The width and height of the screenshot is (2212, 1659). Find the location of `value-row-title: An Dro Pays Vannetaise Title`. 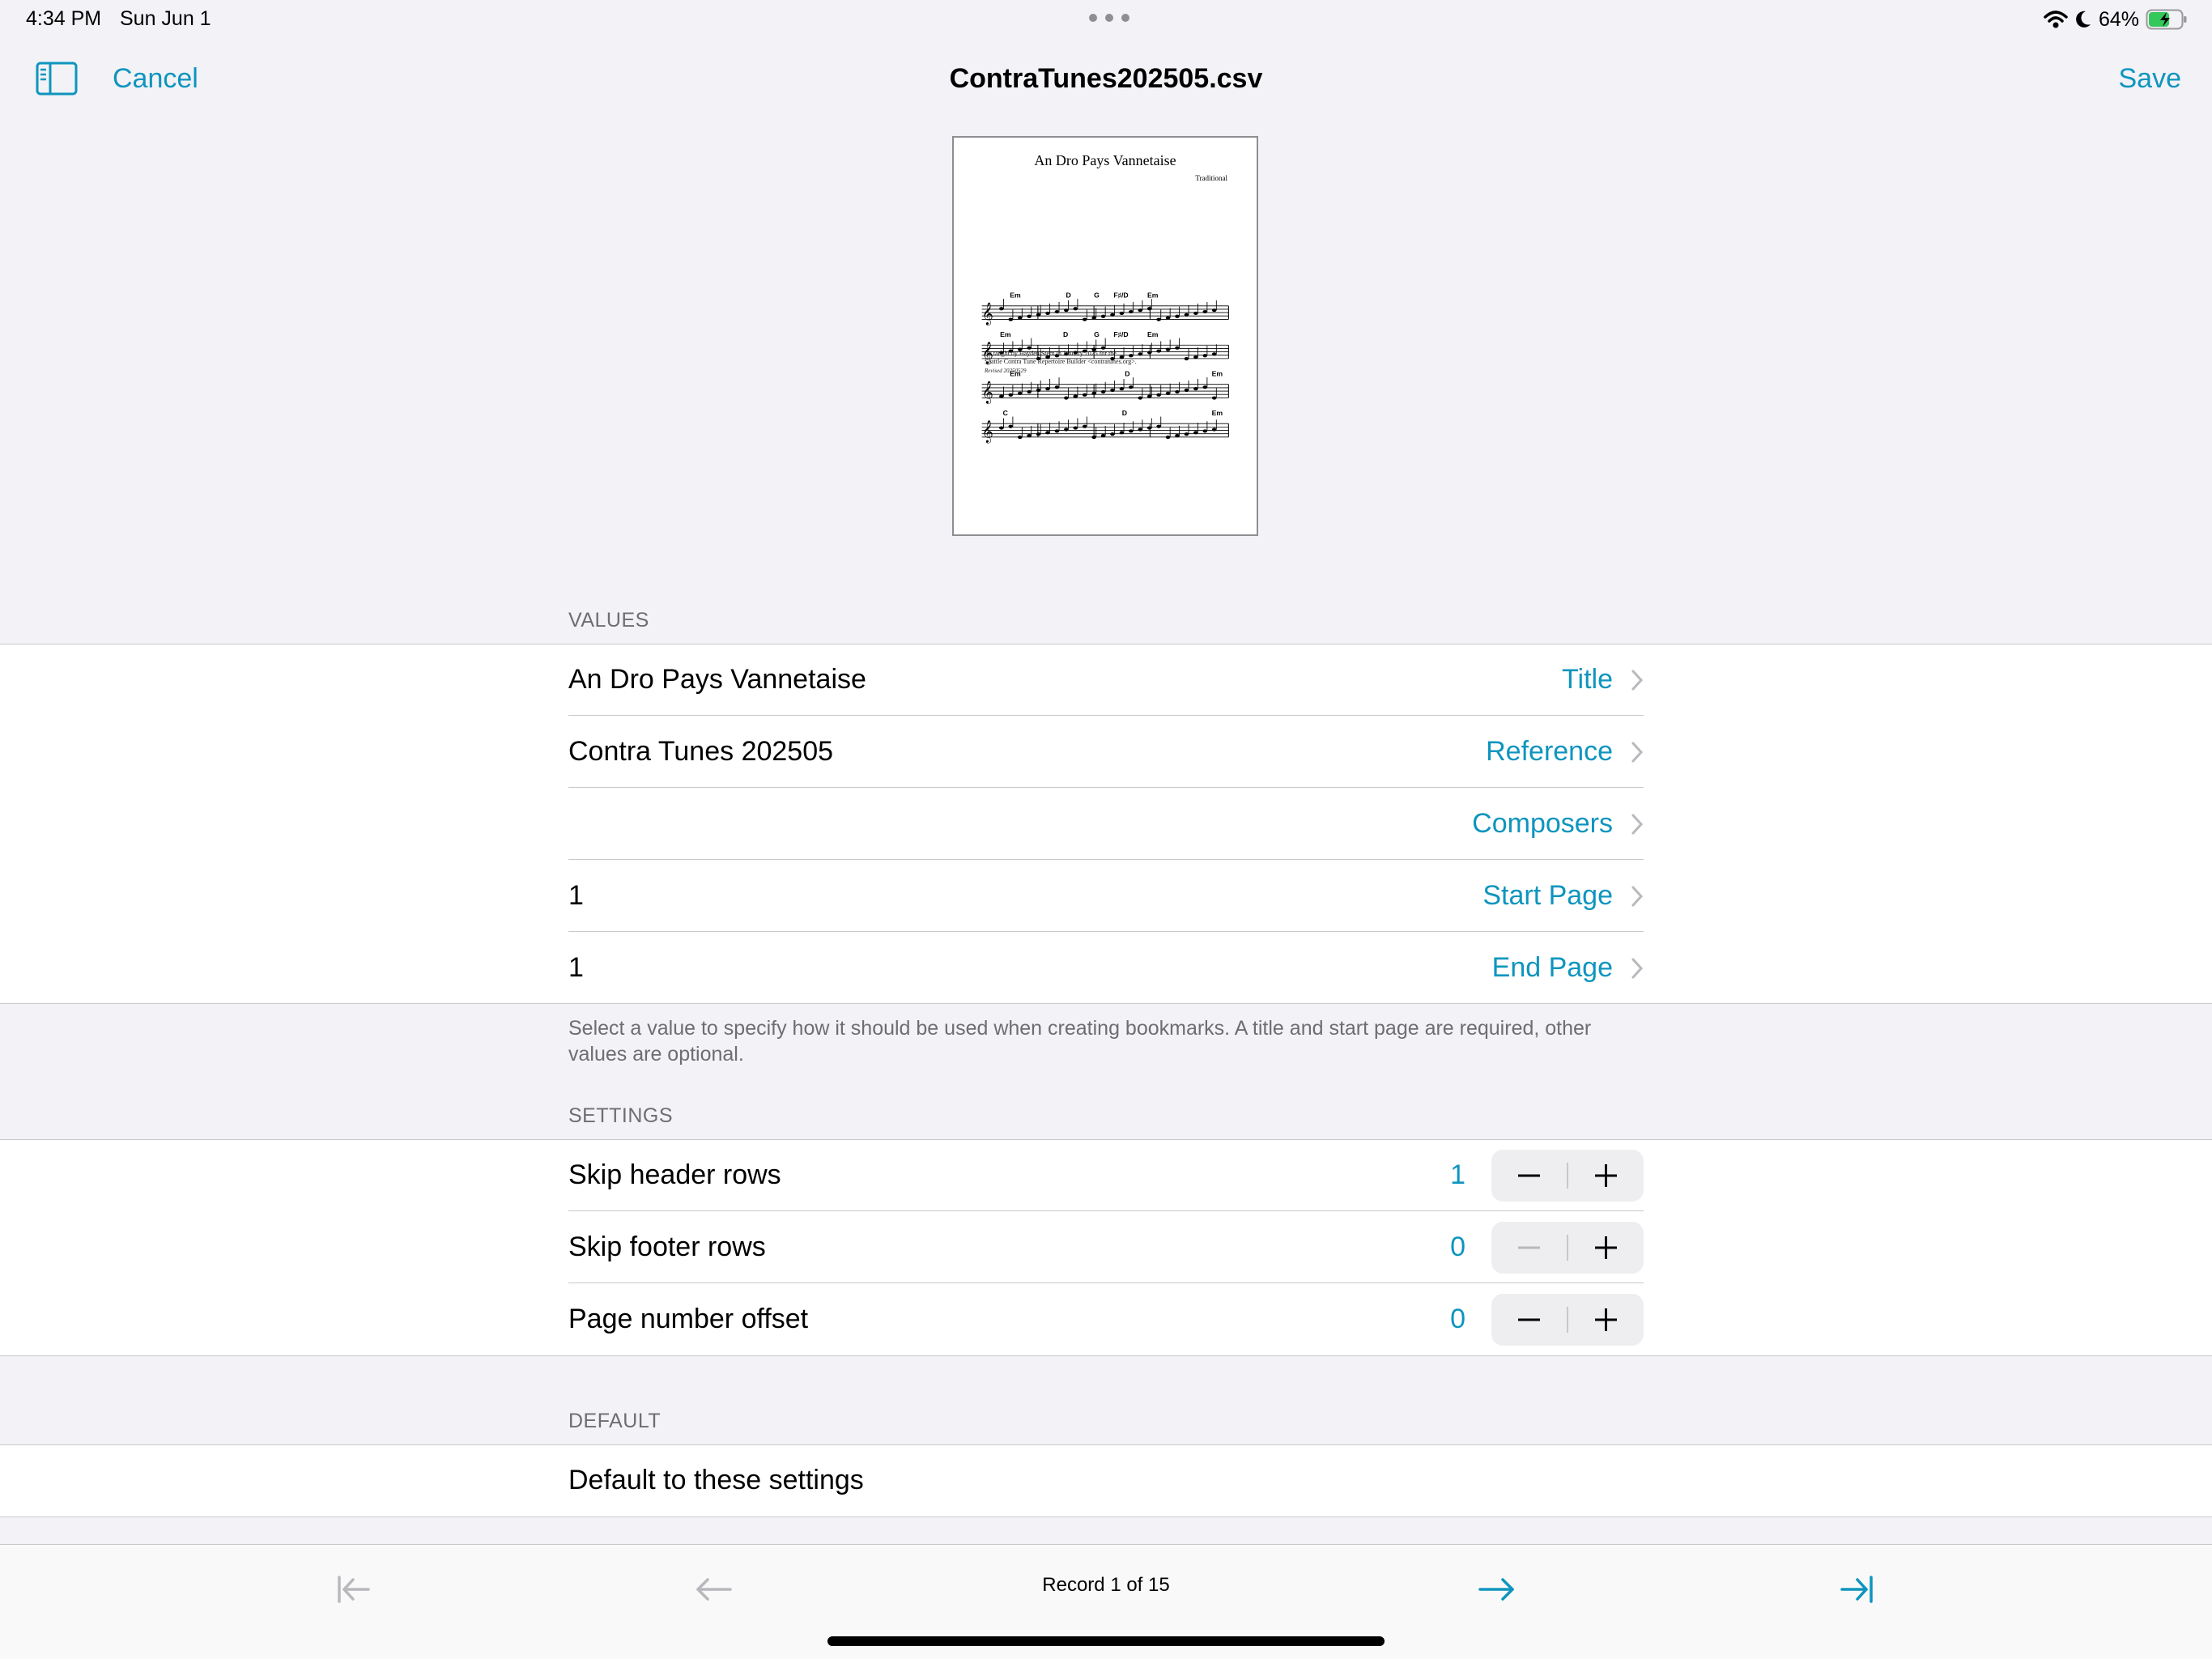

value-row-title: An Dro Pays Vannetaise Title is located at coordinates (1106, 680).